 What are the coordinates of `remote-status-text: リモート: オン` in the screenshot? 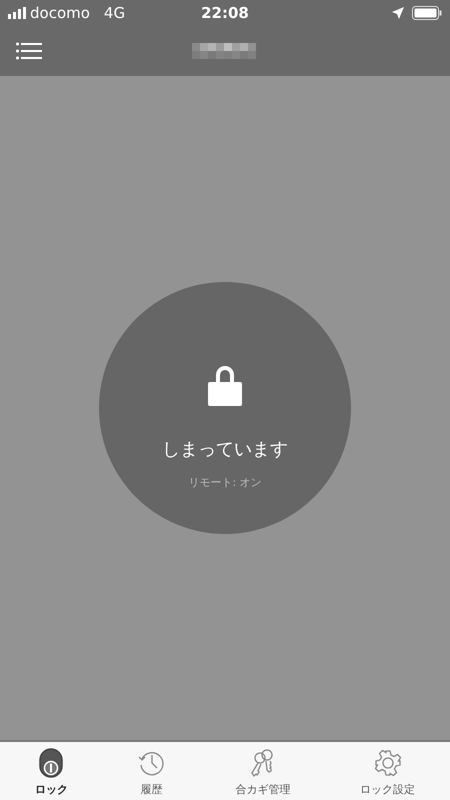 It's located at (225, 483).